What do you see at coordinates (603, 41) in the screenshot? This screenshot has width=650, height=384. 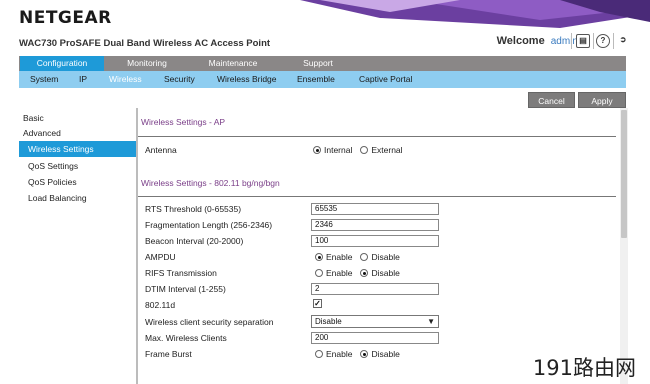 I see `help-icon: ?` at bounding box center [603, 41].